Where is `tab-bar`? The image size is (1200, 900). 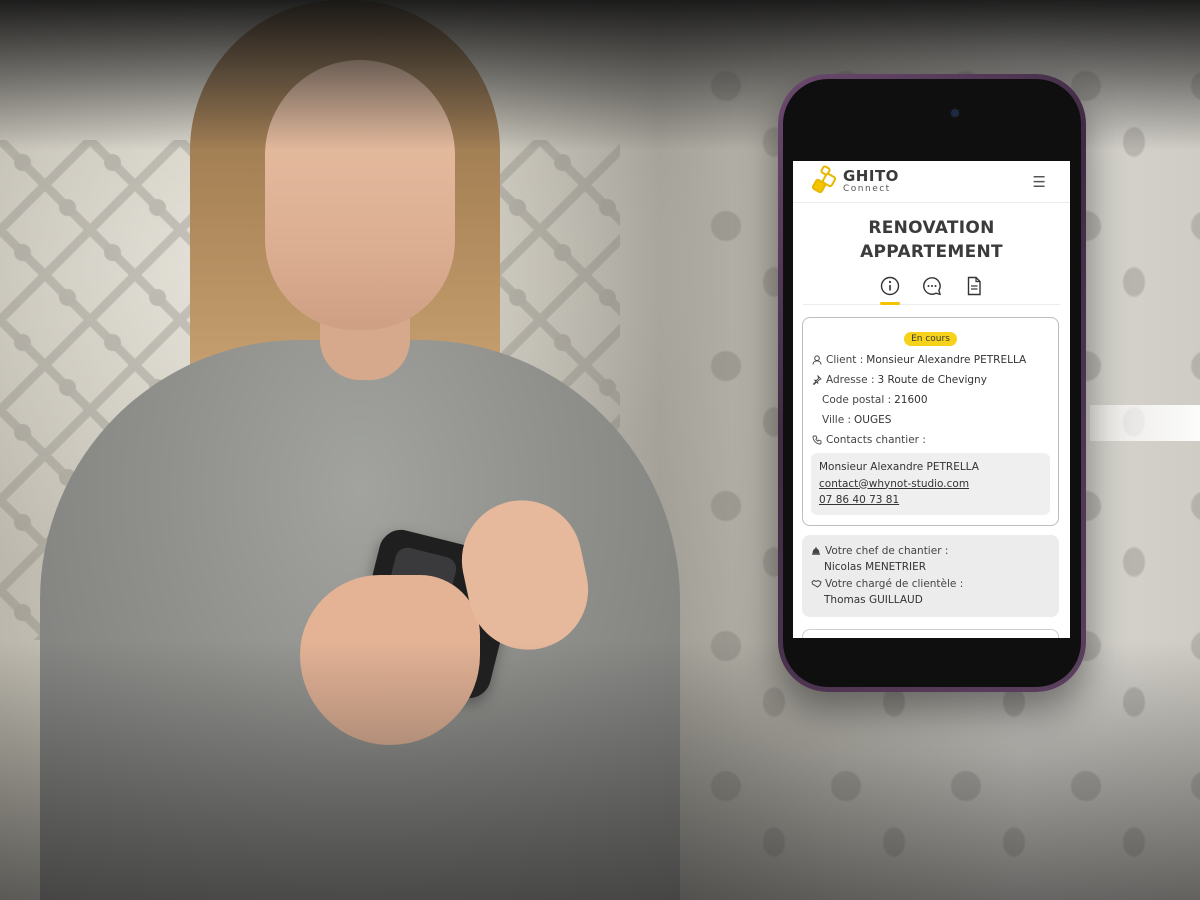
tab-bar is located at coordinates (931, 290).